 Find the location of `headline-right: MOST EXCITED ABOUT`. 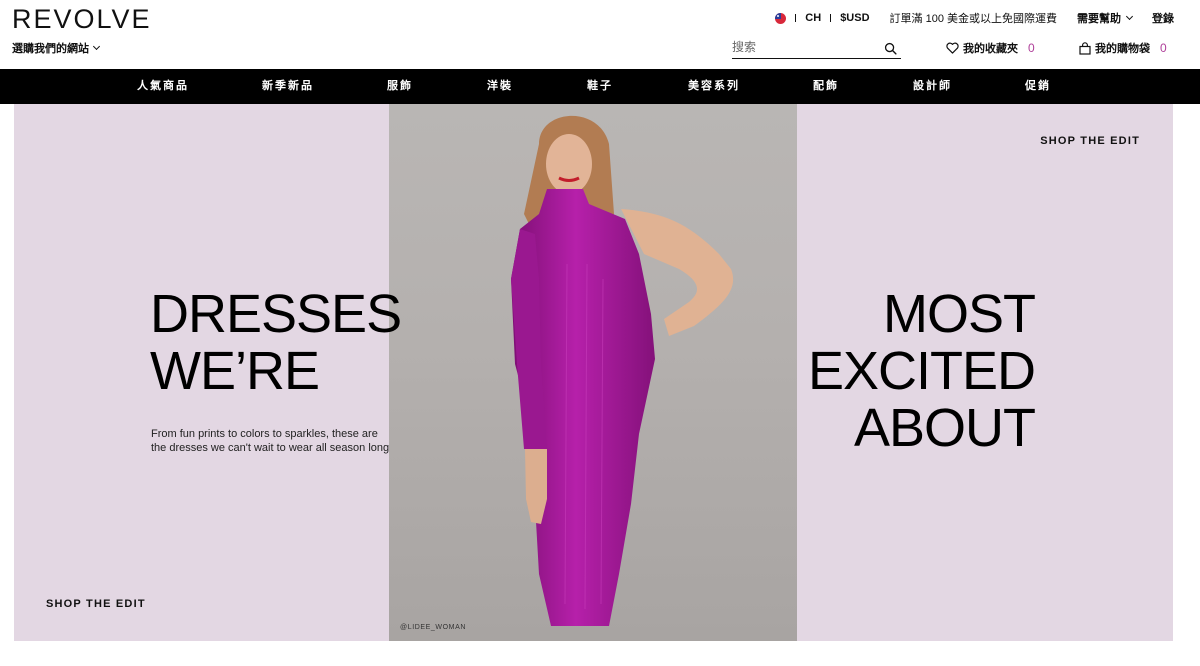

headline-right: MOST EXCITED ABOUT is located at coordinates (921, 371).